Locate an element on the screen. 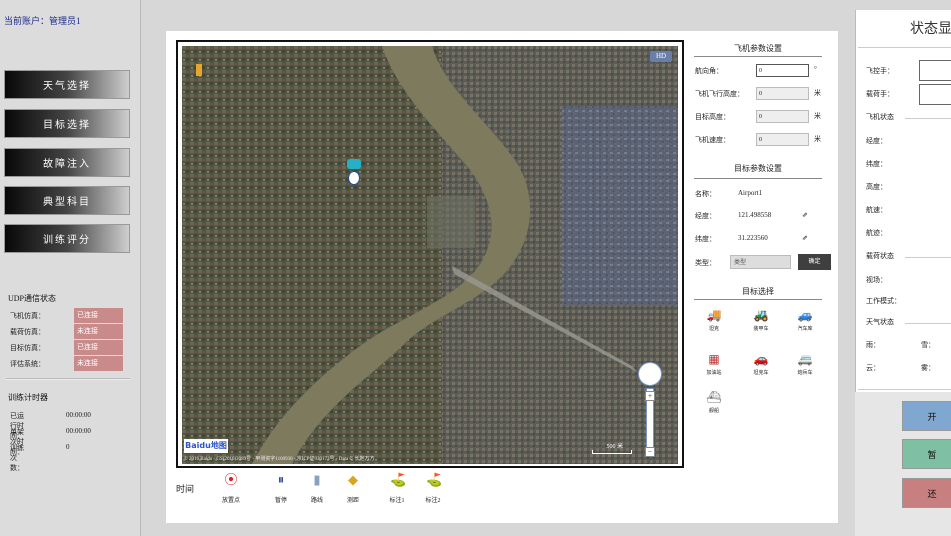 Image resolution: width=951 pixels, height=536 pixels. target-type-select: 类型 is located at coordinates (760, 262).